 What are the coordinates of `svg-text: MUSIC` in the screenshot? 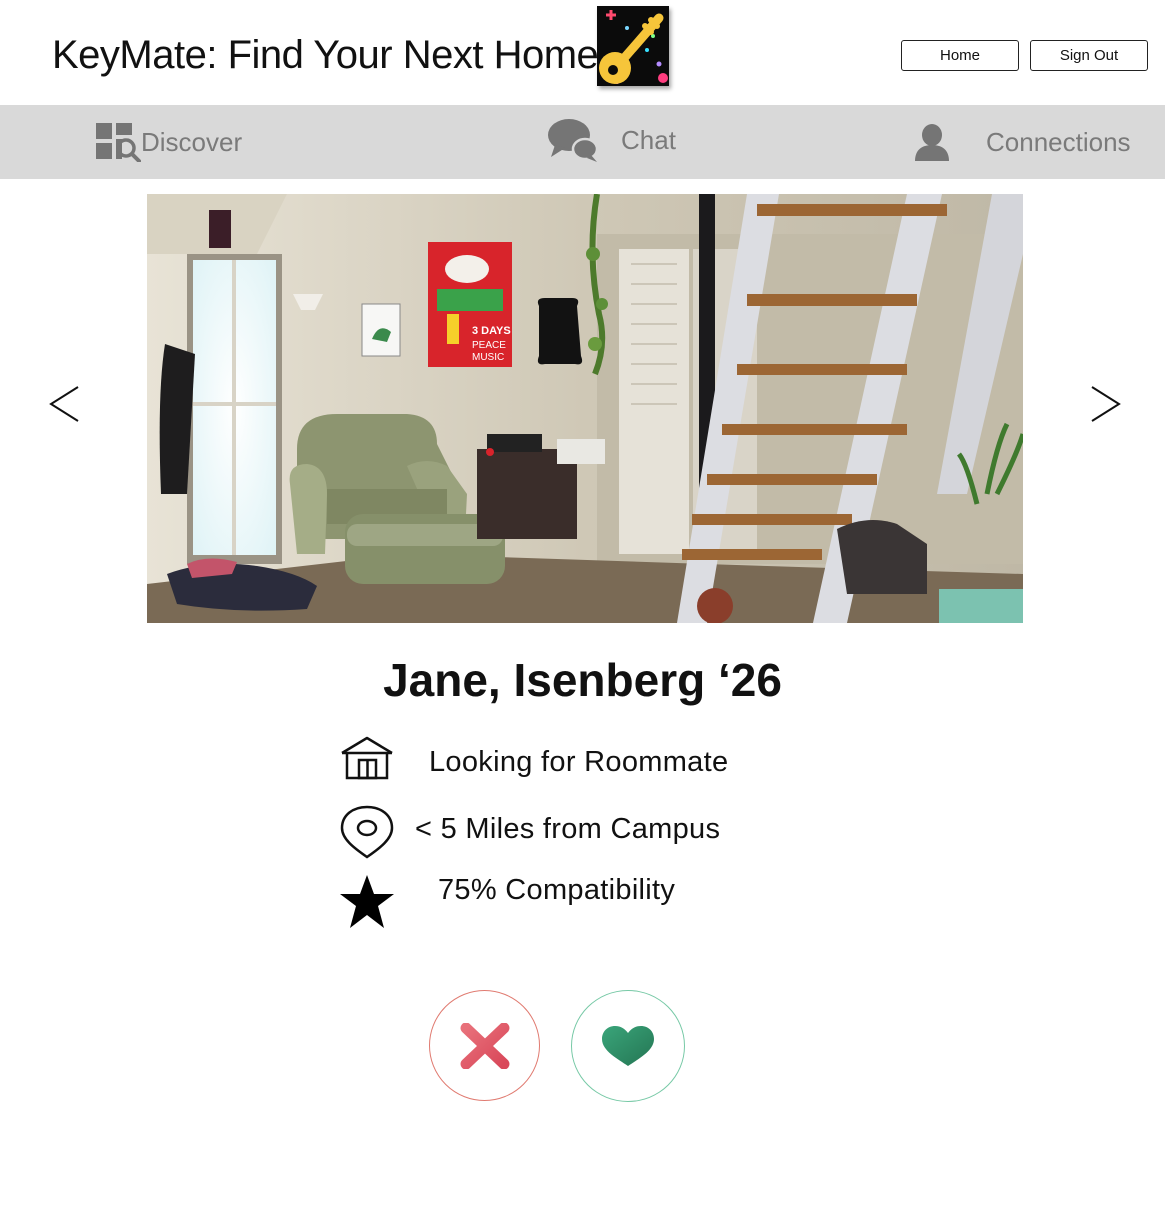 It's located at (488, 357).